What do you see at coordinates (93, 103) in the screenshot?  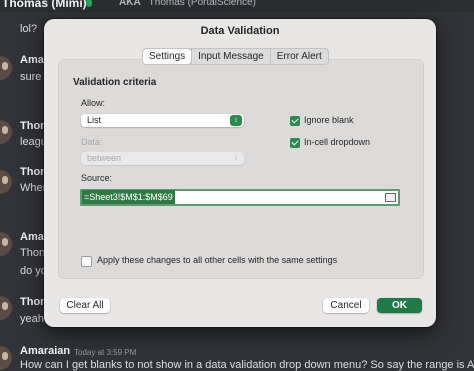 I see `allow-label: Allow:` at bounding box center [93, 103].